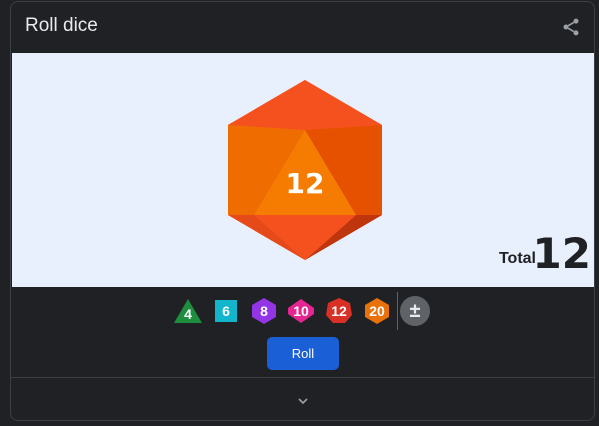 The height and width of the screenshot is (426, 599). I want to click on d20-button: 20, so click(377, 311).